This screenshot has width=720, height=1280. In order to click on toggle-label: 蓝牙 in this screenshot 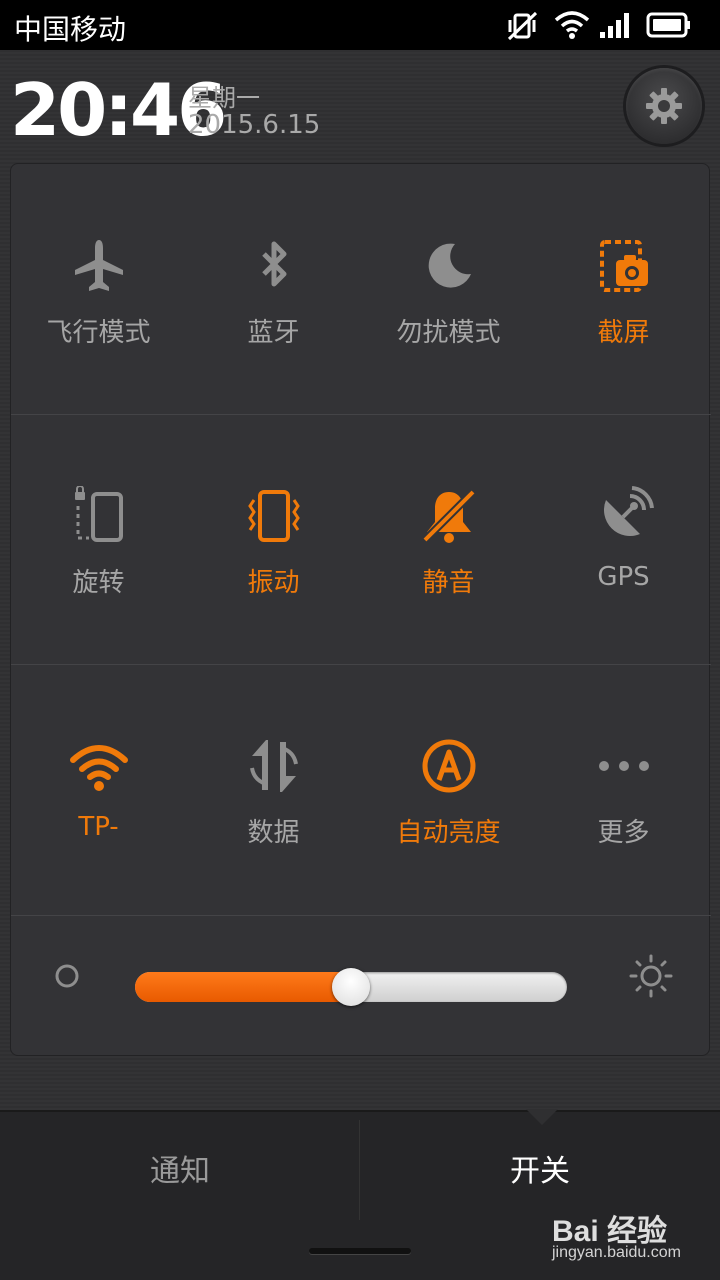, I will do `click(273, 333)`.